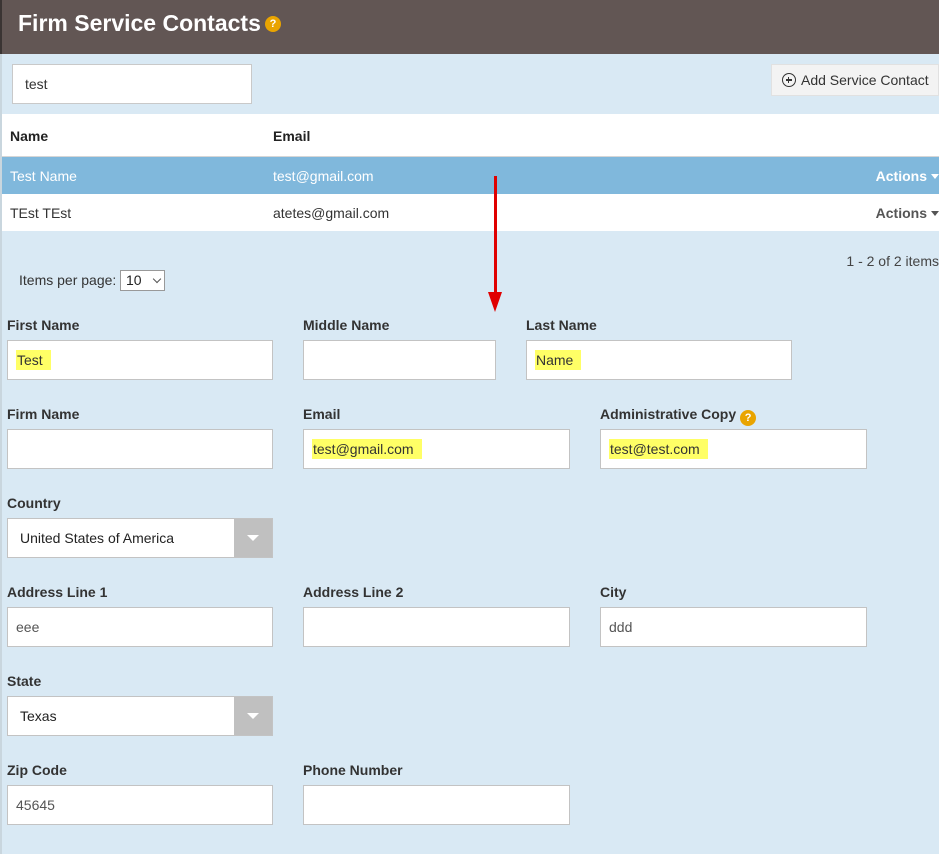 The height and width of the screenshot is (854, 939). Describe the element at coordinates (865, 80) in the screenshot. I see `add-service-contact-label: Add Service Contact` at that location.